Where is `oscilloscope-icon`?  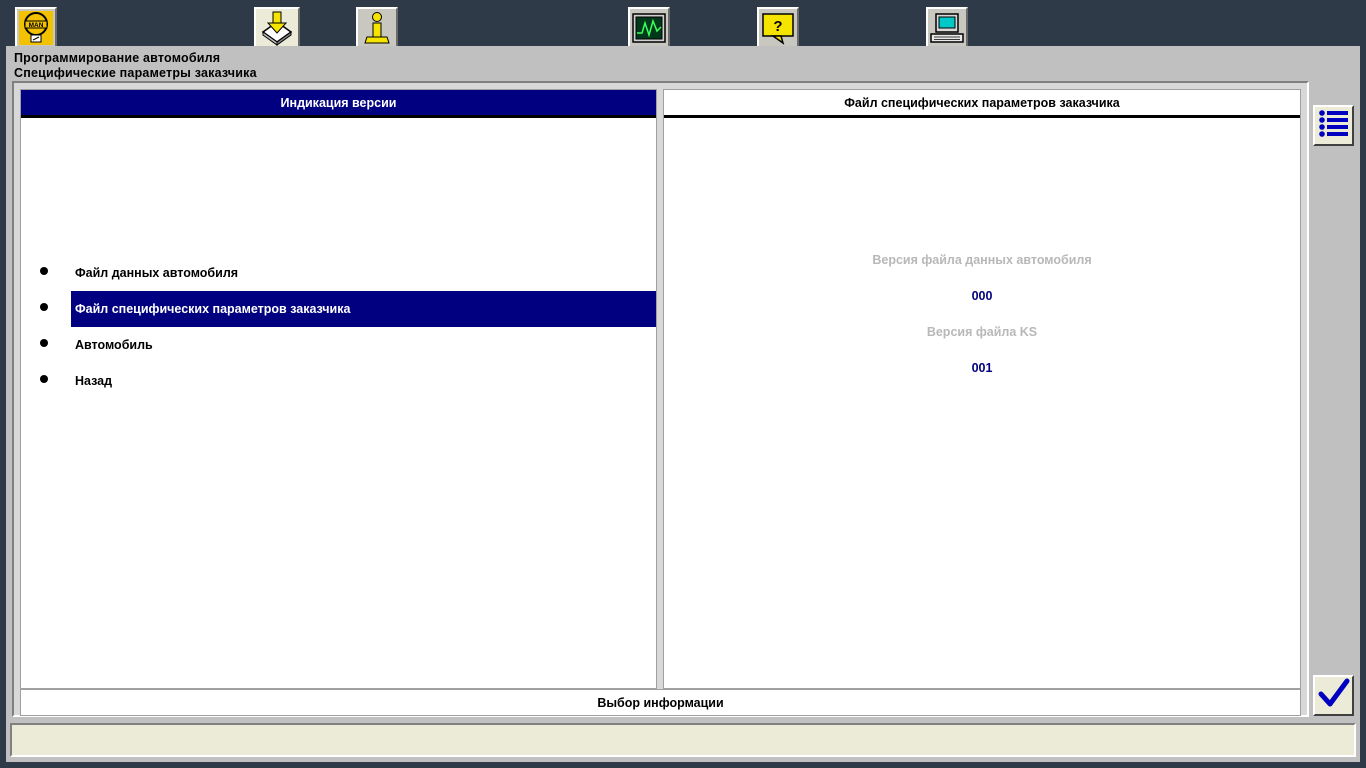
oscilloscope-icon is located at coordinates (649, 27).